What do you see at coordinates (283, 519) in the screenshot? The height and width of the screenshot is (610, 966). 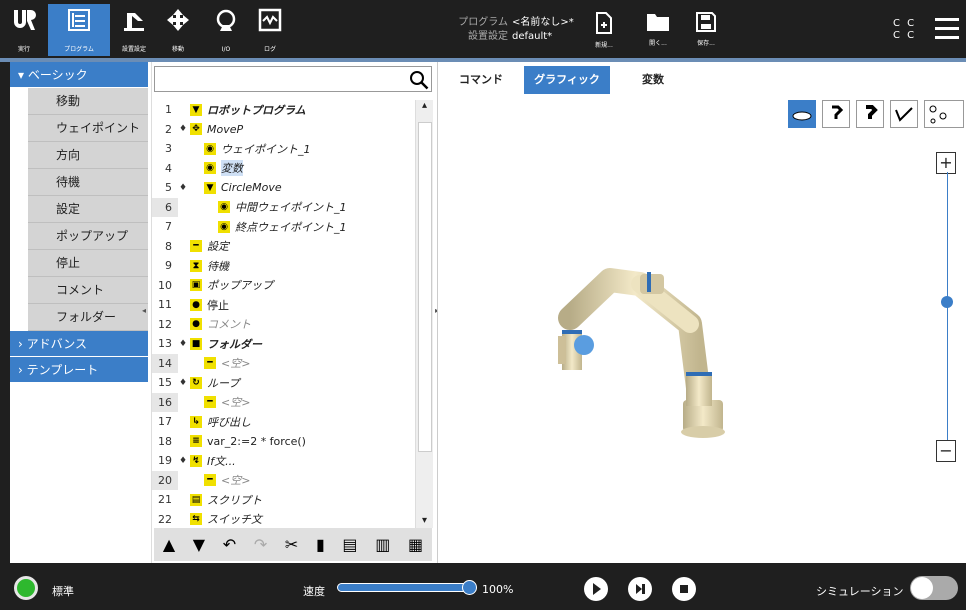 I see `tree-row: 22 ⇆ スイッチ文` at bounding box center [283, 519].